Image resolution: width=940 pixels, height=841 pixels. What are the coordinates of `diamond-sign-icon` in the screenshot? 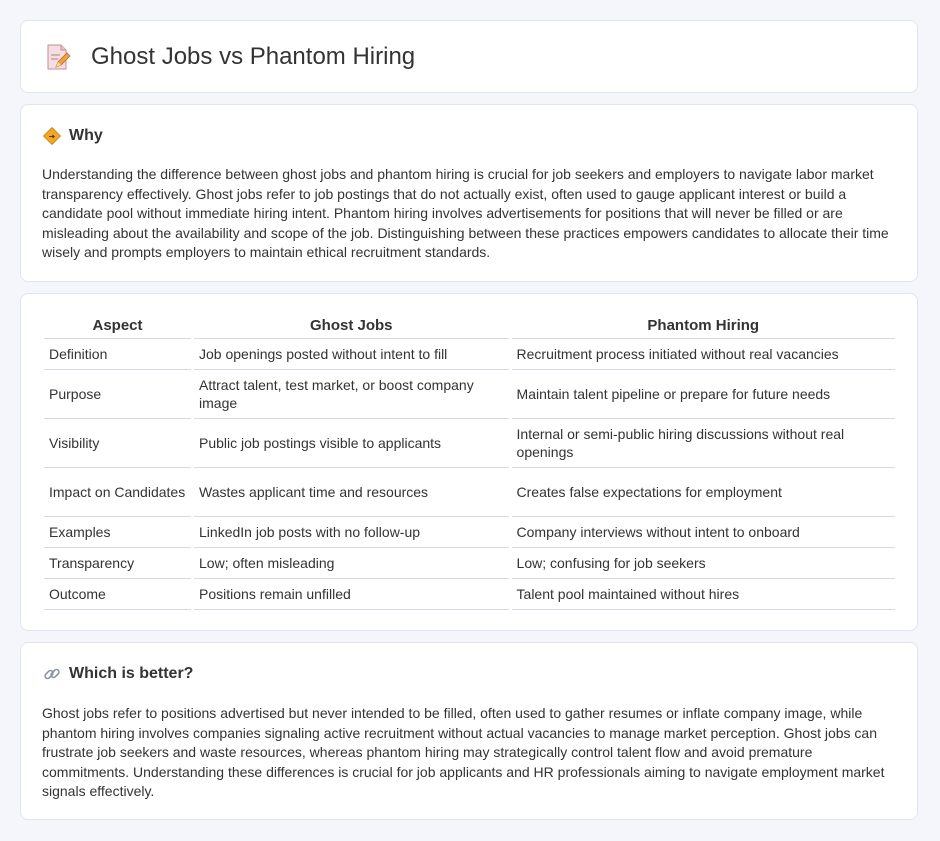 It's located at (52, 136).